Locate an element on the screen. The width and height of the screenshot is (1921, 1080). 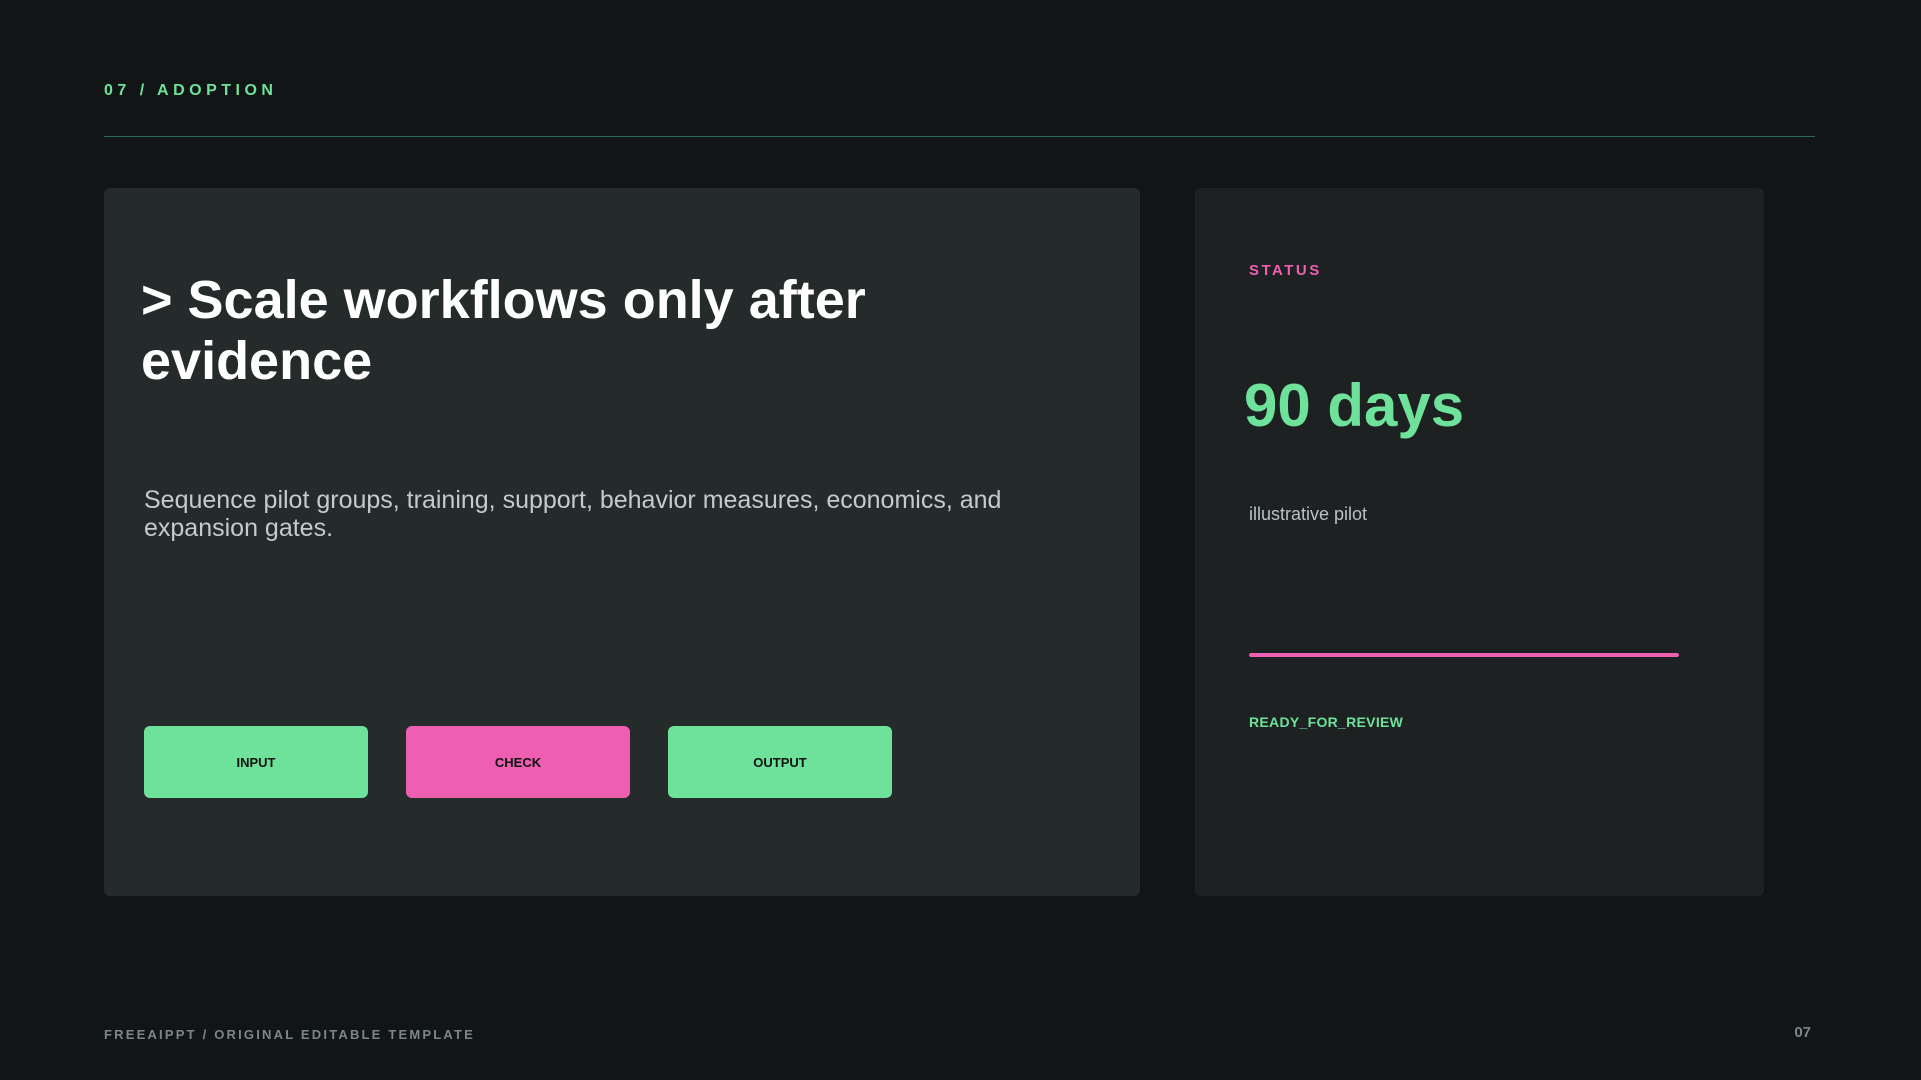
check-button: CHECK is located at coordinates (518, 762).